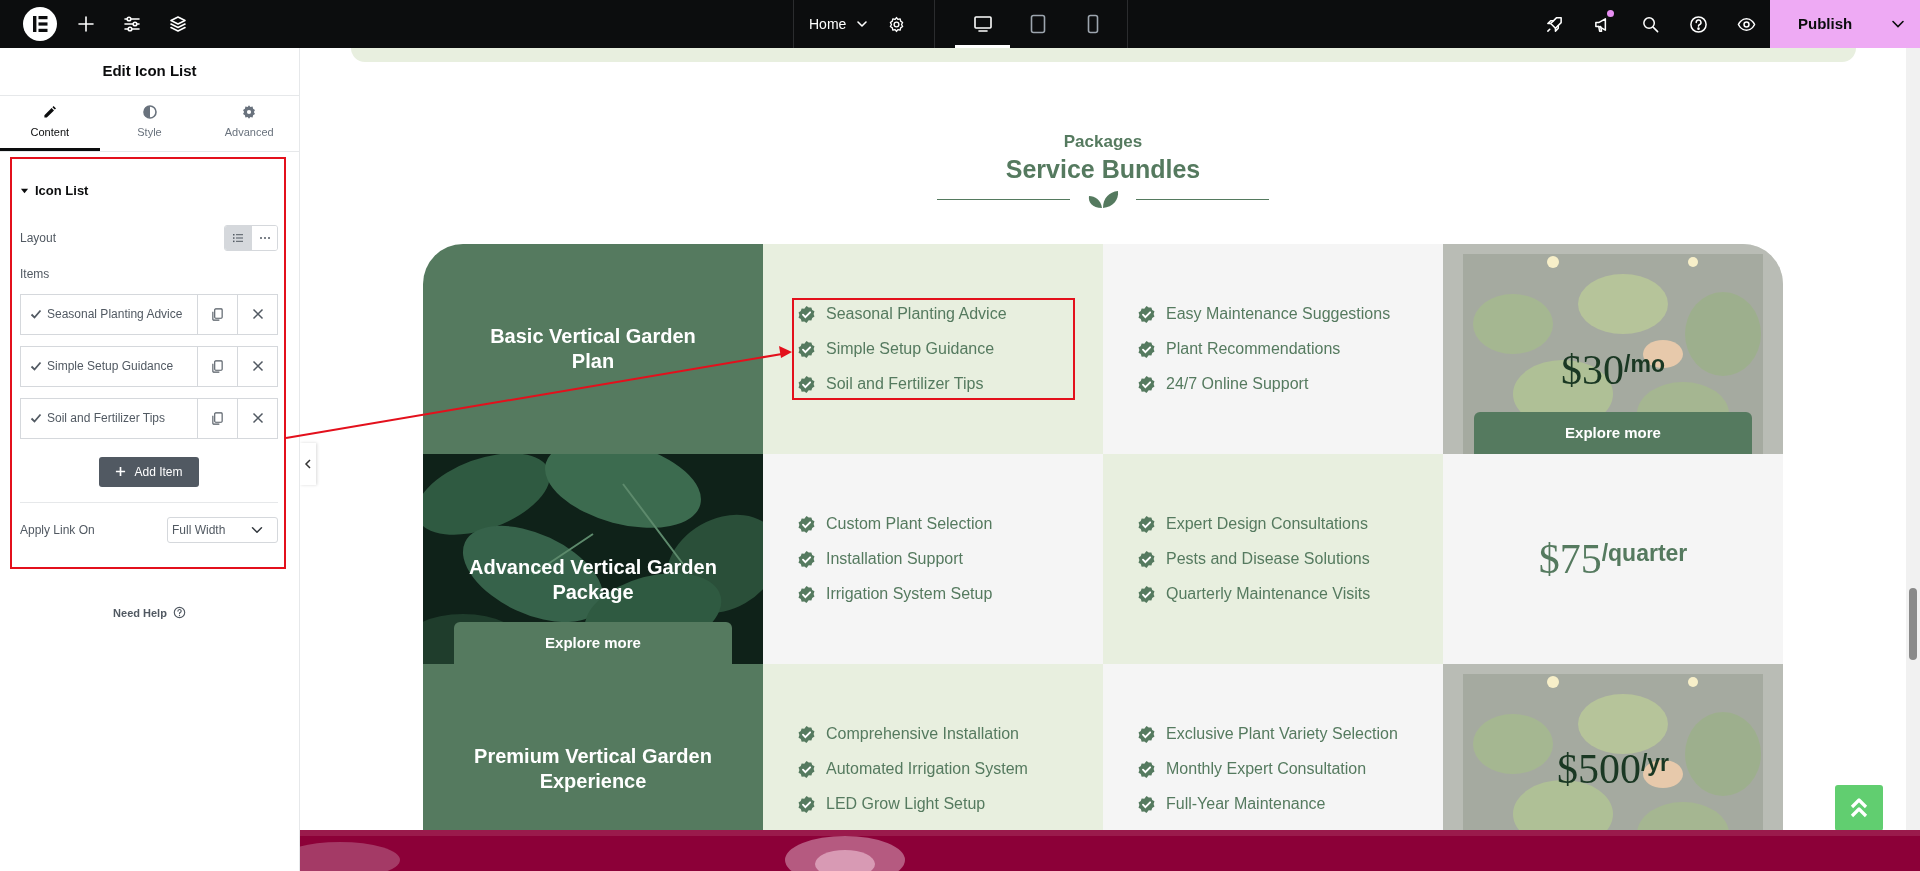  I want to click on double-chevron-up-icon, so click(1859, 808).